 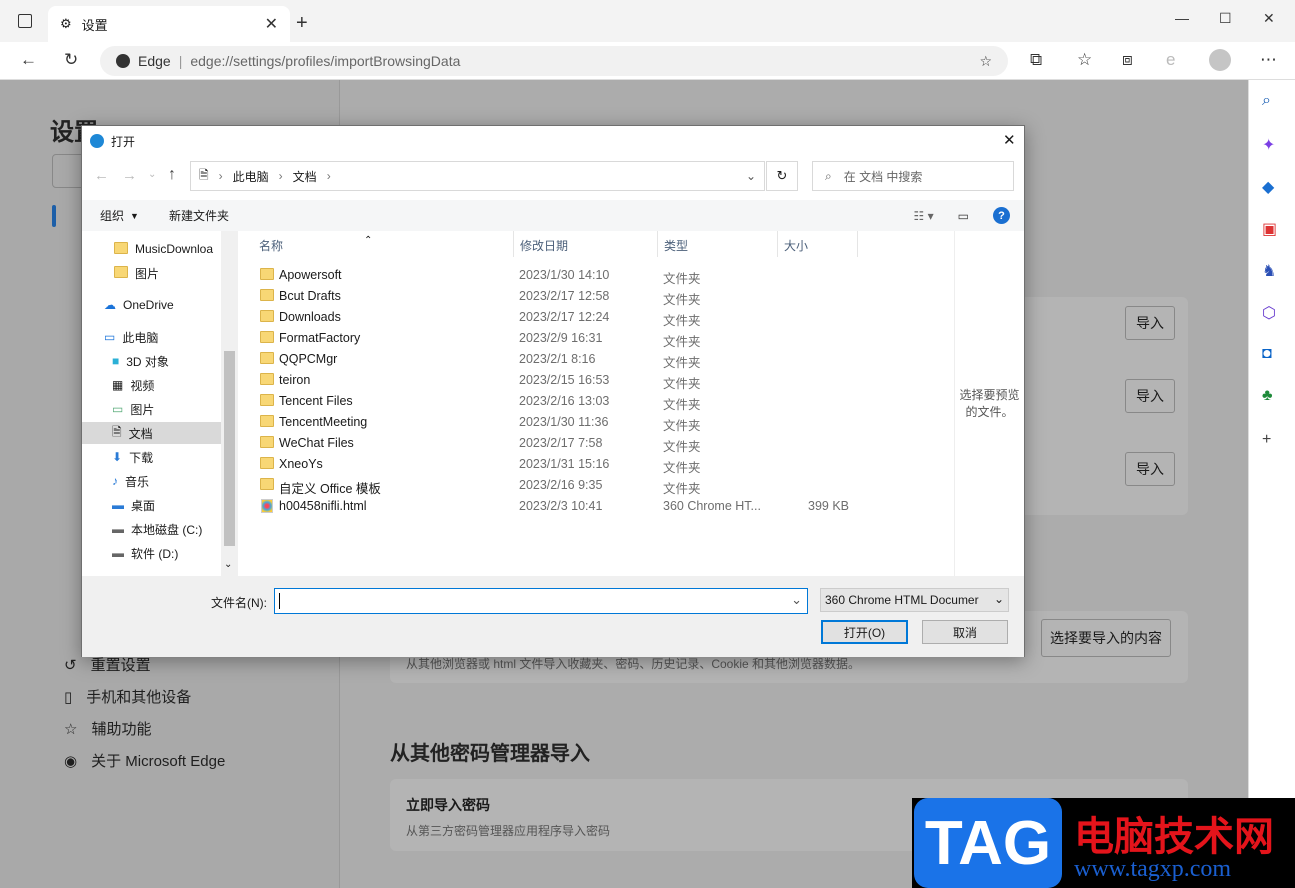 What do you see at coordinates (174, 457) in the screenshot?
I see `tree-item: ⬇ 下载` at bounding box center [174, 457].